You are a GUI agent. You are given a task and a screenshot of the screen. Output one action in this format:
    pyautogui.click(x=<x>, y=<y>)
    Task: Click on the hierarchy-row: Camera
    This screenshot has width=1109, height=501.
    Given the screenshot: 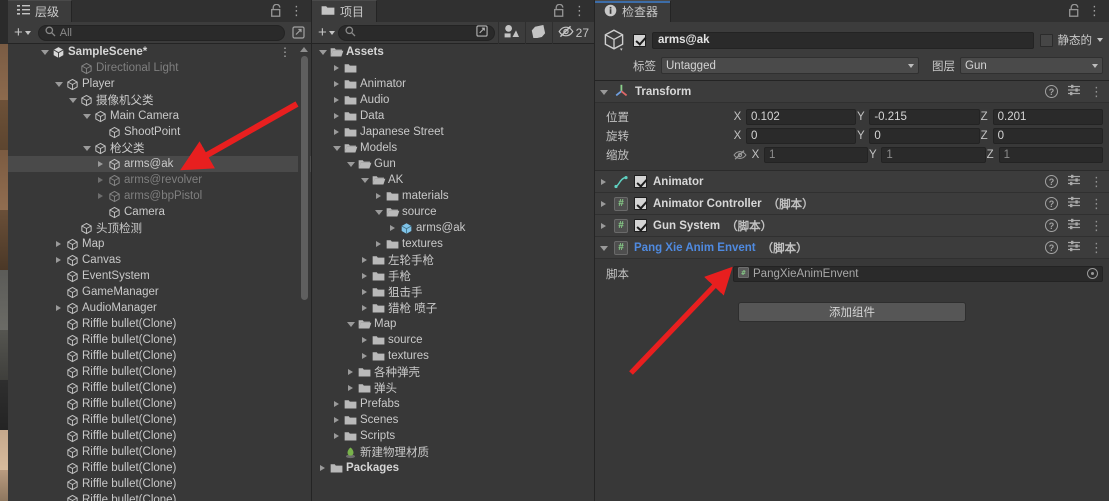 What is the action you would take?
    pyautogui.click(x=159, y=212)
    